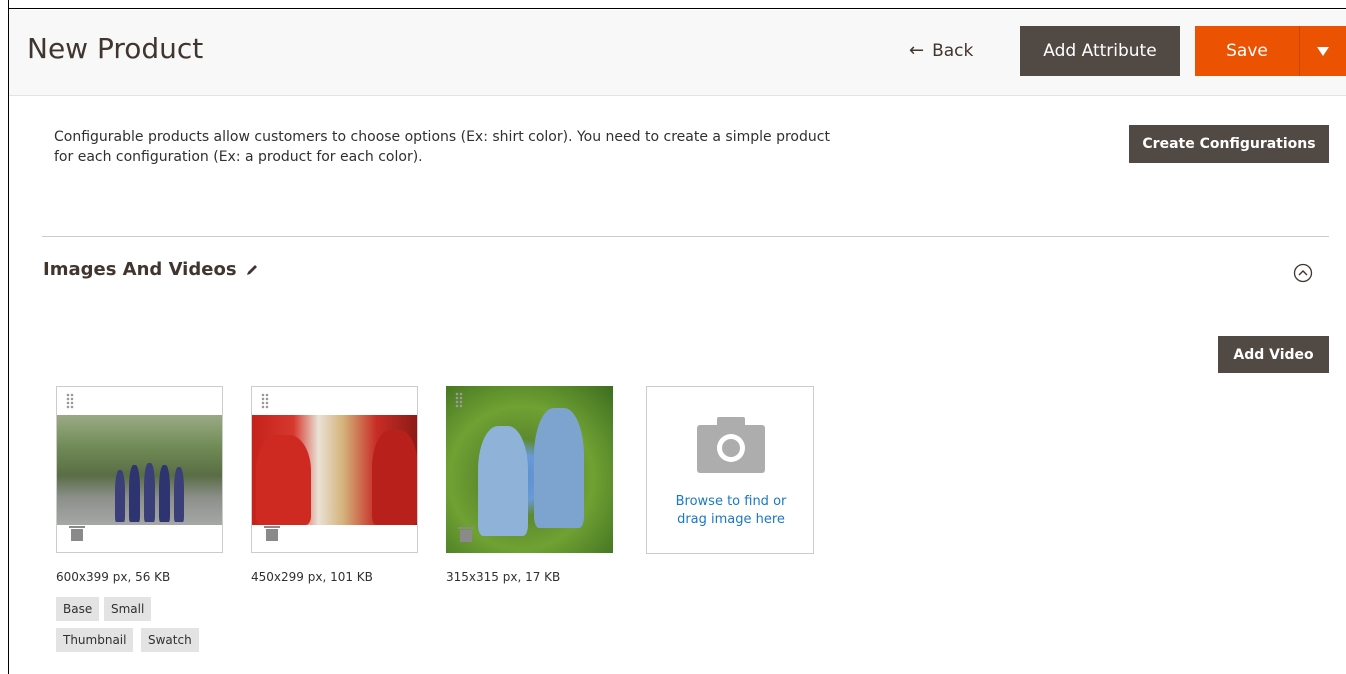 Image resolution: width=1346 pixels, height=674 pixels. Describe the element at coordinates (1303, 273) in the screenshot. I see `collapse-chevron-icon` at that location.